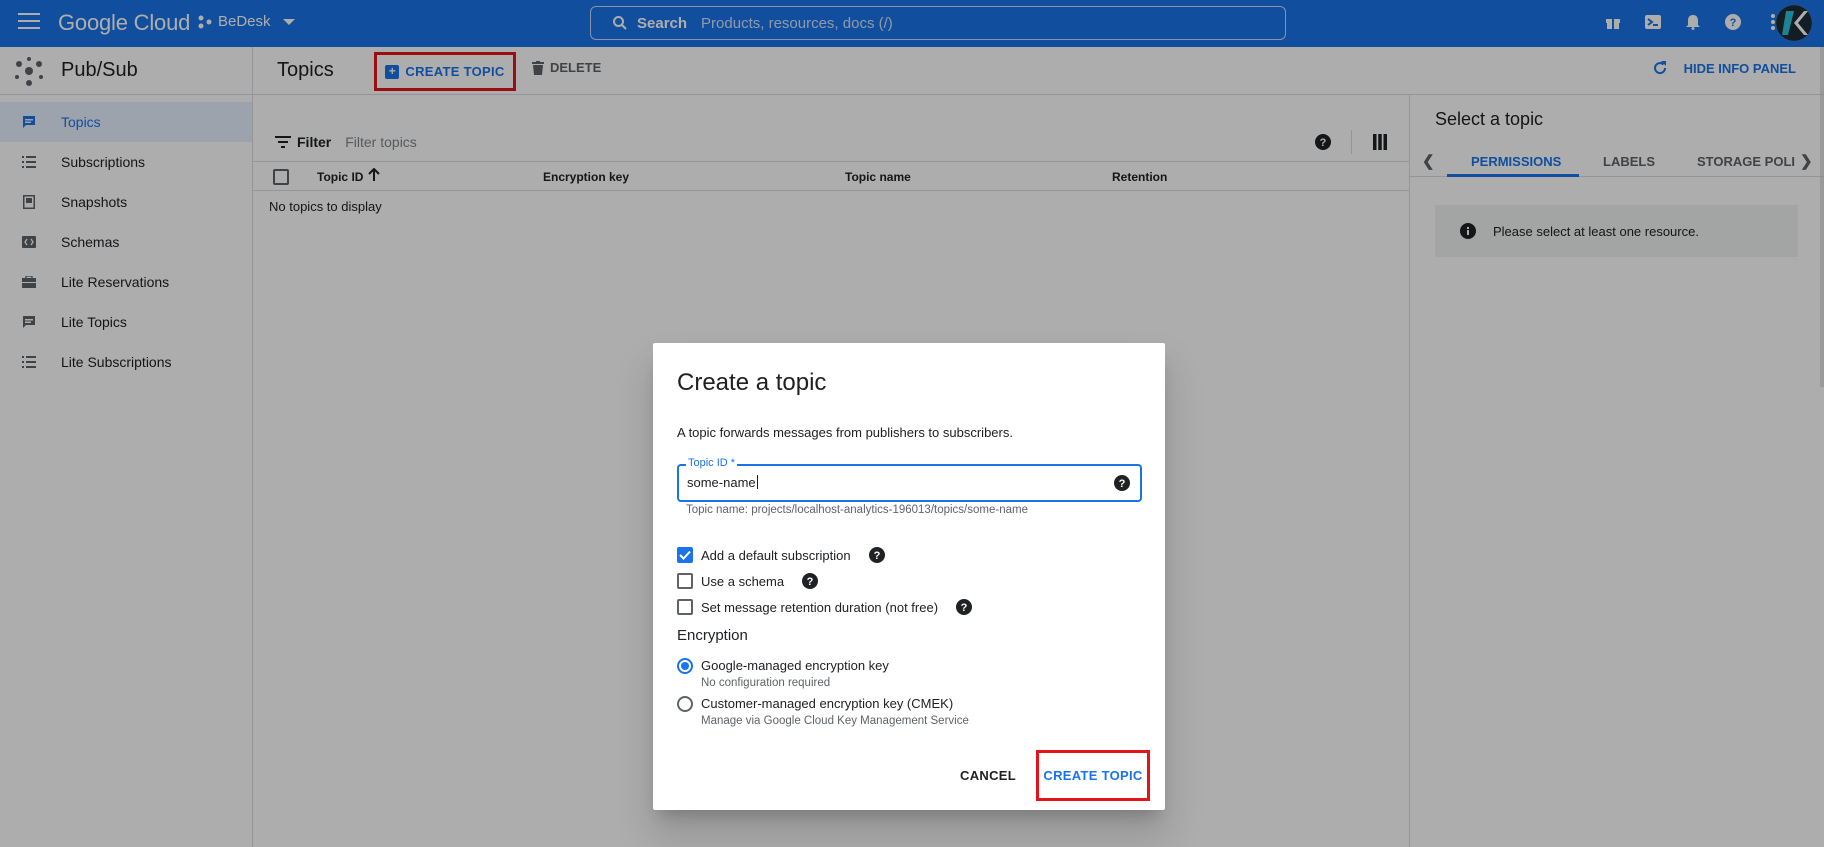 The width and height of the screenshot is (1824, 847). What do you see at coordinates (1093, 775) in the screenshot?
I see `create-topic-submit-button: CREATE TOPIC` at bounding box center [1093, 775].